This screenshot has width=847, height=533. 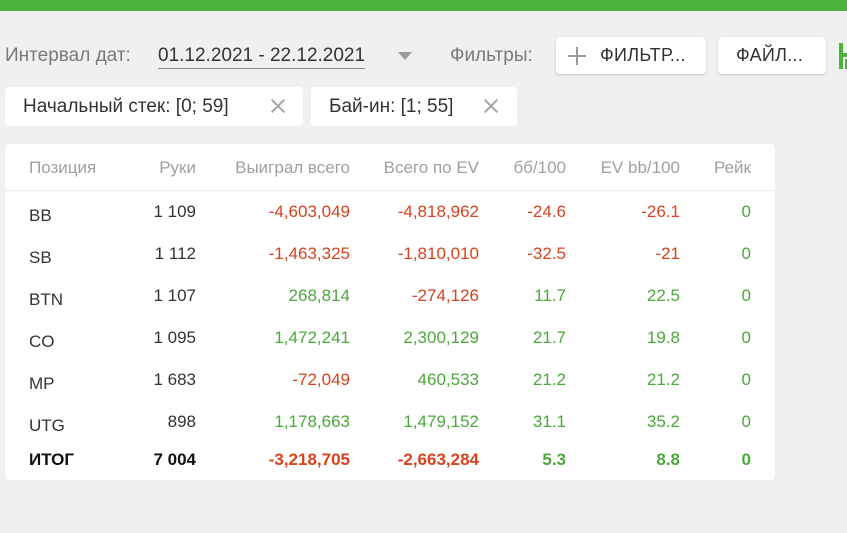 I want to click on header-hands: Руки, so click(x=177, y=168).